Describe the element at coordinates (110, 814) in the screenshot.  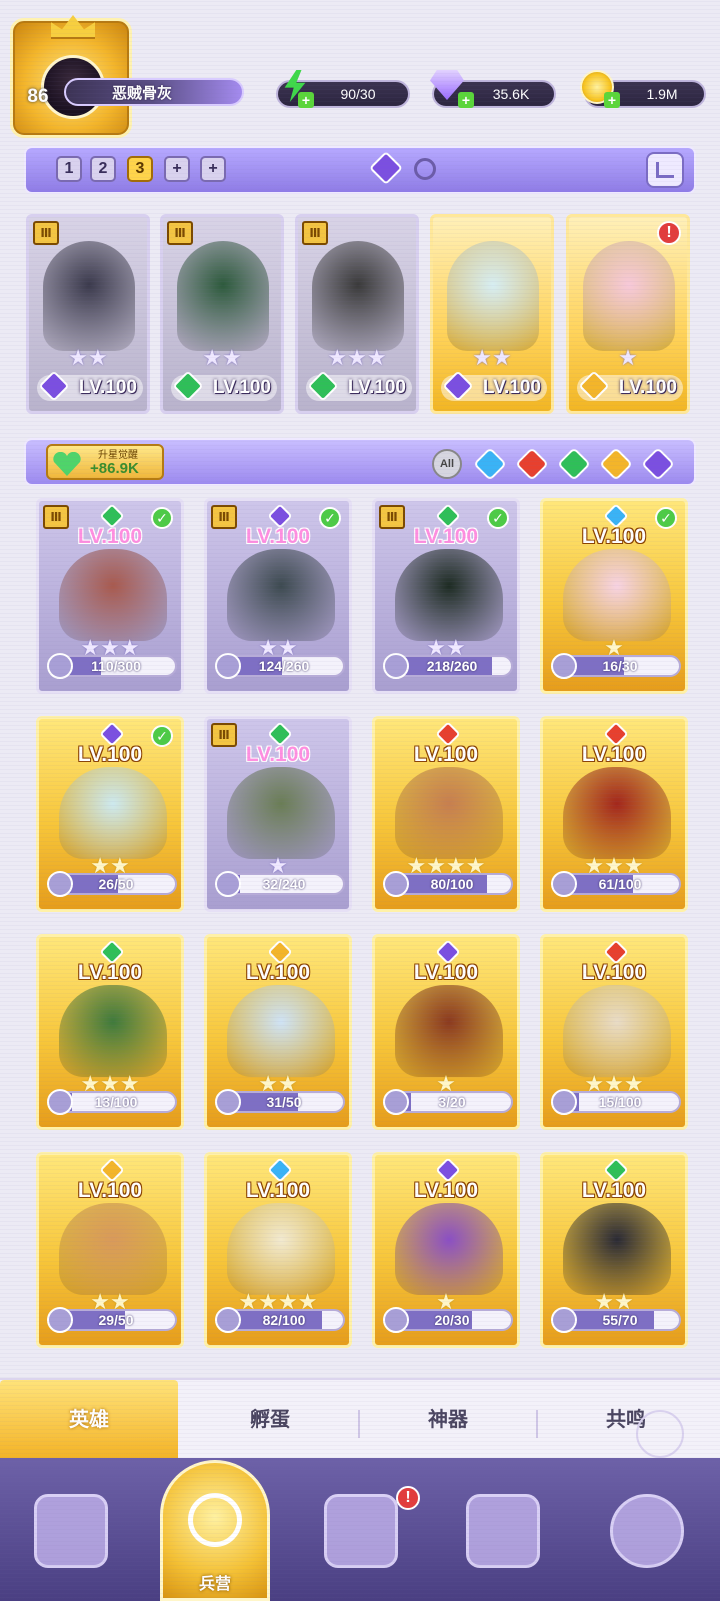
I see `hero-card: LV.100 ★★ 26/50 ✓` at that location.